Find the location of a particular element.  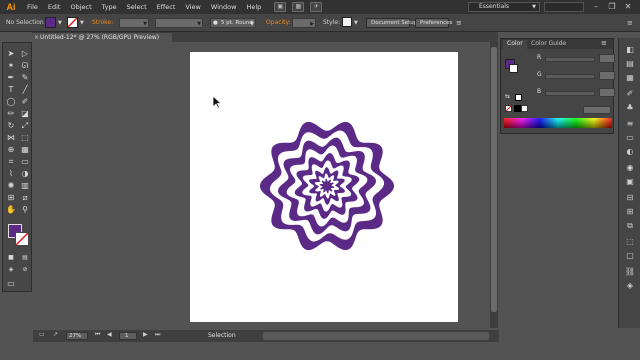

column-graph-tool-icon: ▥ is located at coordinates (25, 186).